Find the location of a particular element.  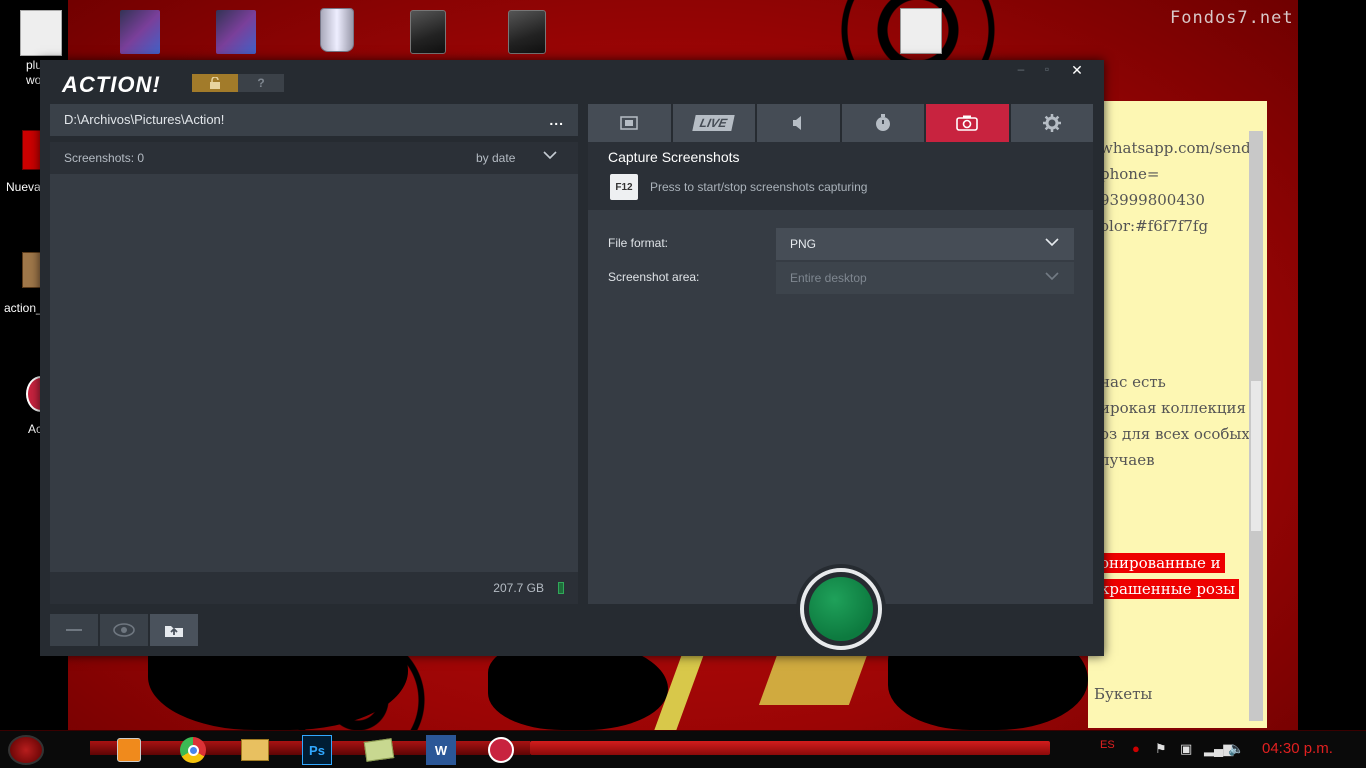

minus-icon is located at coordinates (74, 630).